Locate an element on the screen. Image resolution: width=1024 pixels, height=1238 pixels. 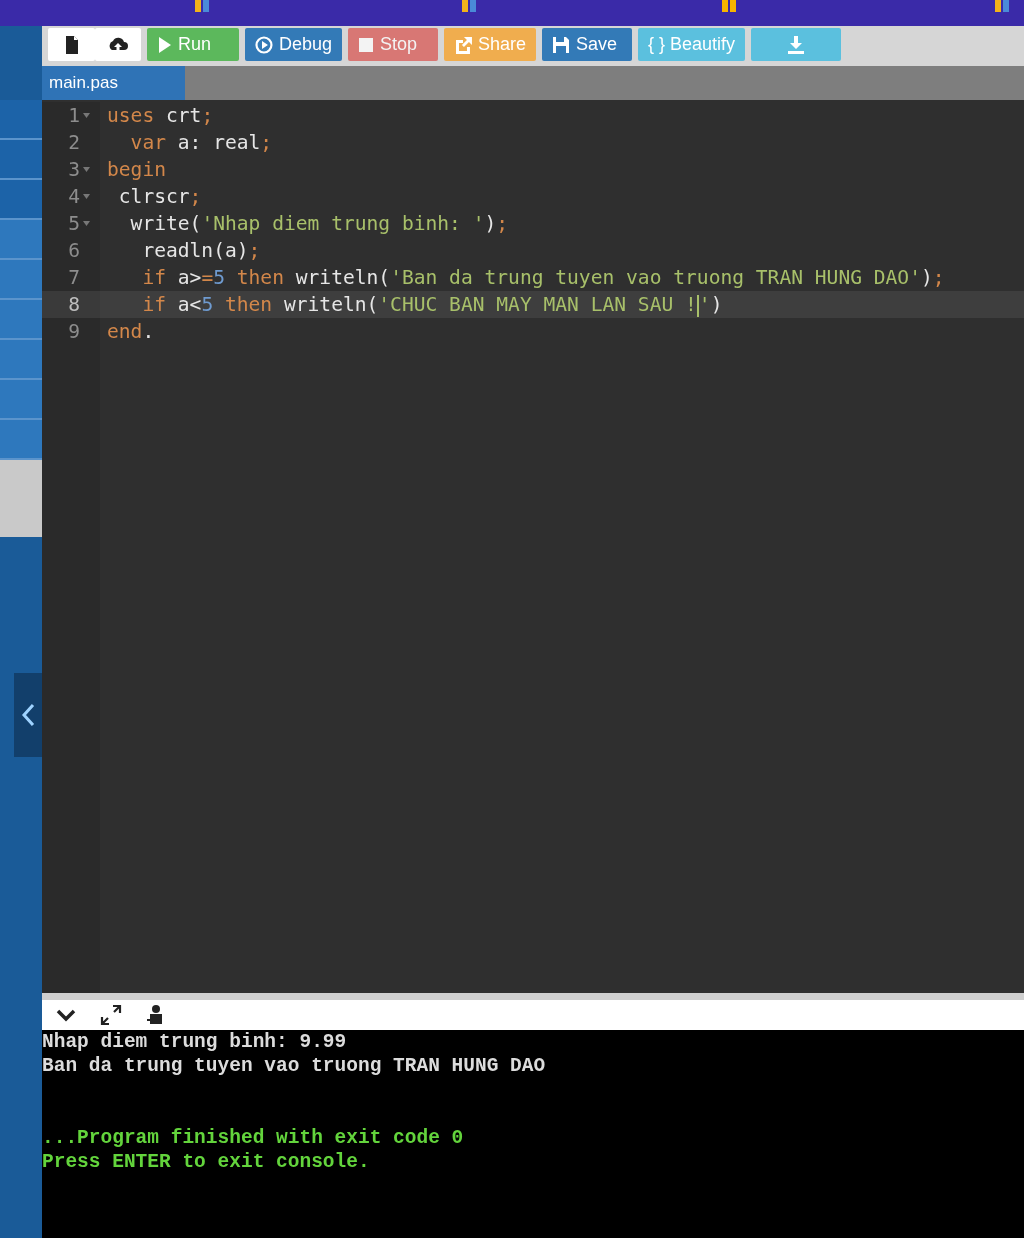
share-button: Share is located at coordinates (490, 44).